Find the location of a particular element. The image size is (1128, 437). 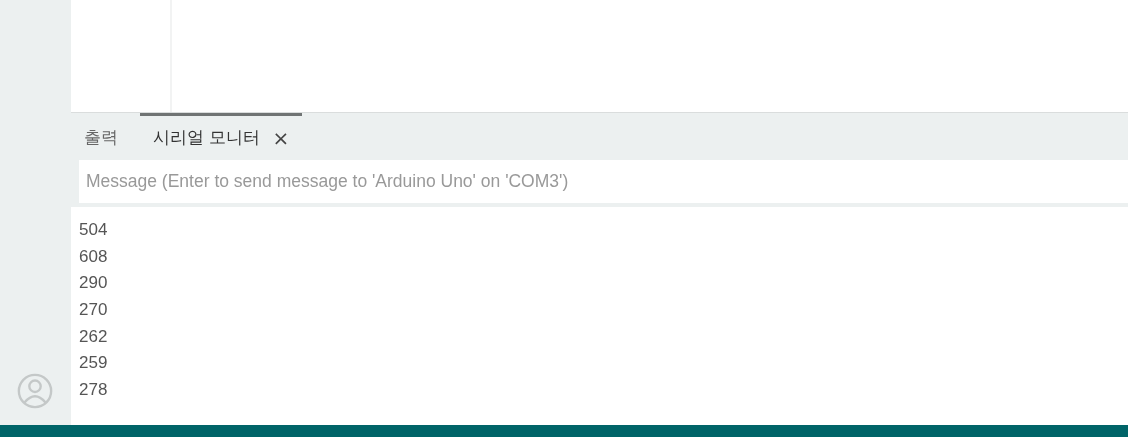

output-line: 504 is located at coordinates (94, 230).